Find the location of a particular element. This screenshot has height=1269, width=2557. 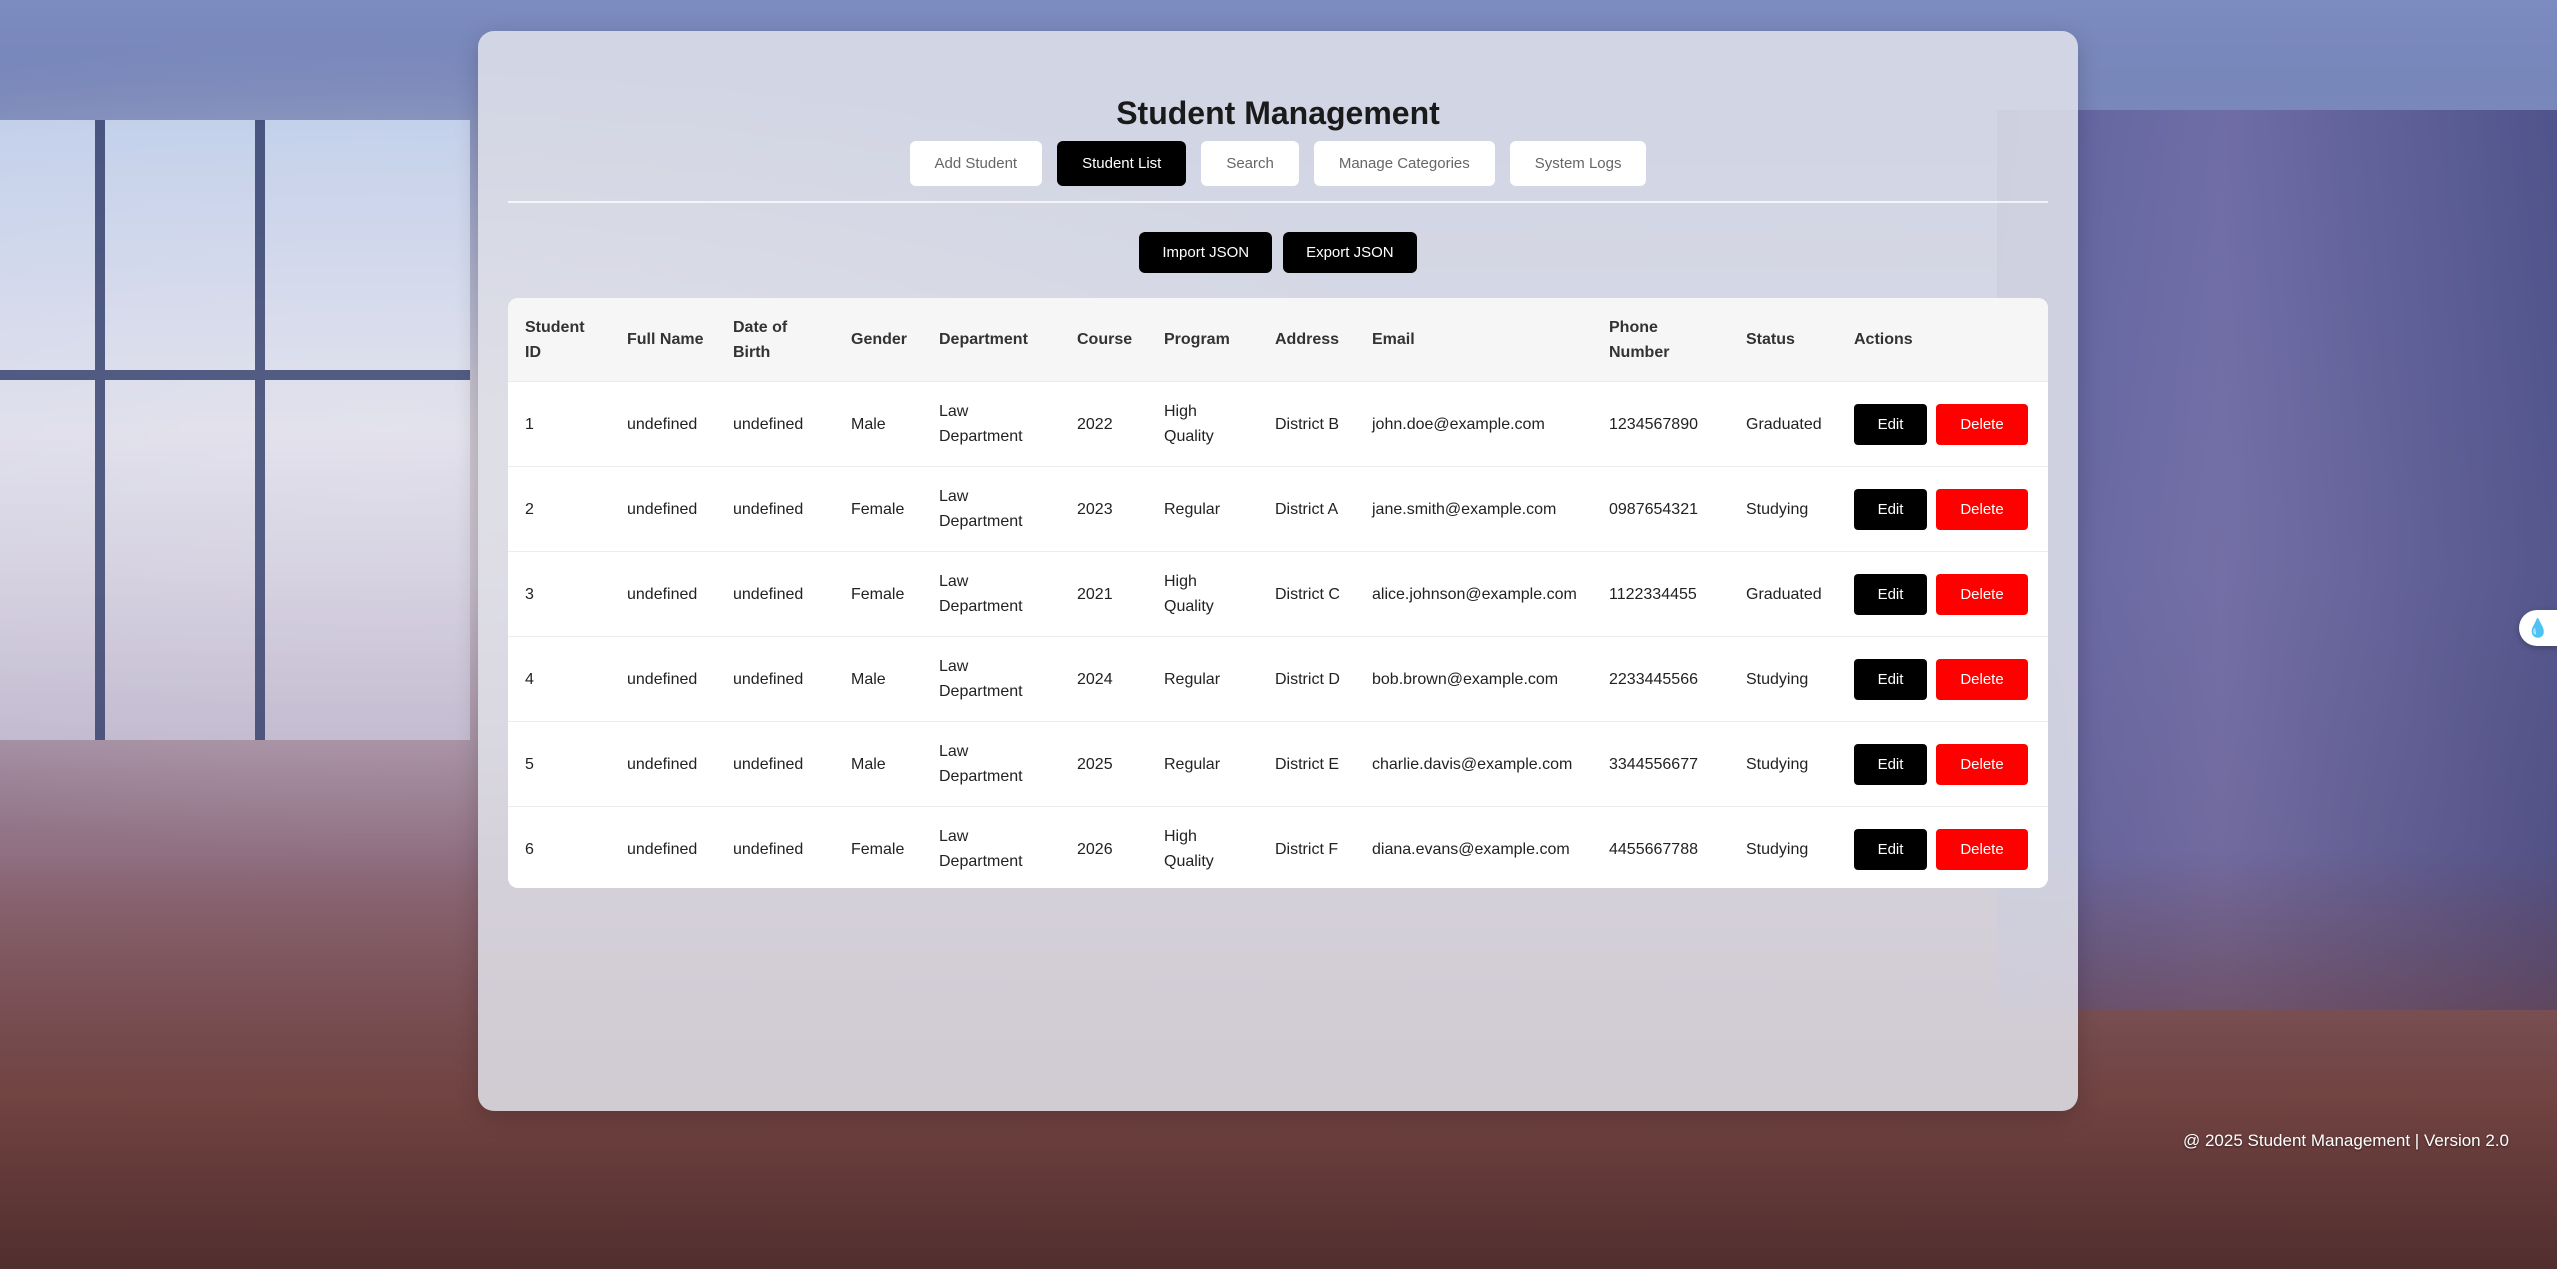

cell-address: District F is located at coordinates (1306, 847).